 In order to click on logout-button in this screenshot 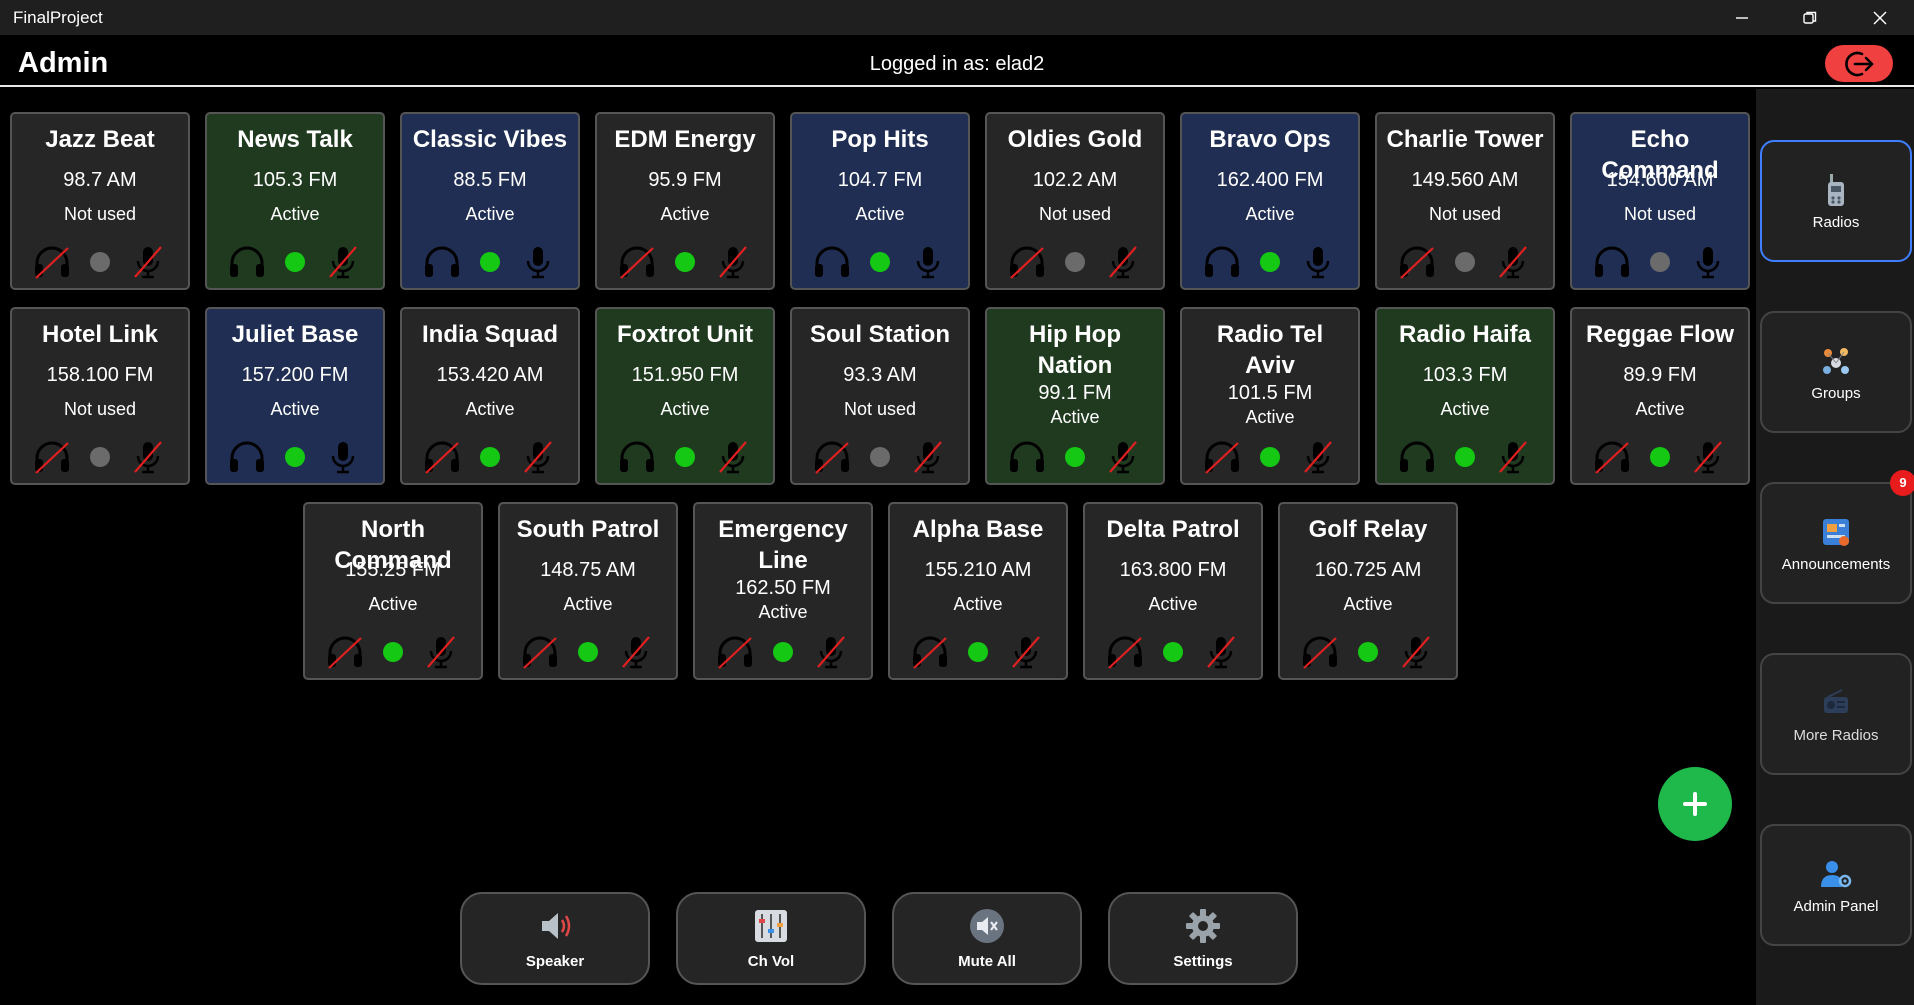, I will do `click(1859, 63)`.